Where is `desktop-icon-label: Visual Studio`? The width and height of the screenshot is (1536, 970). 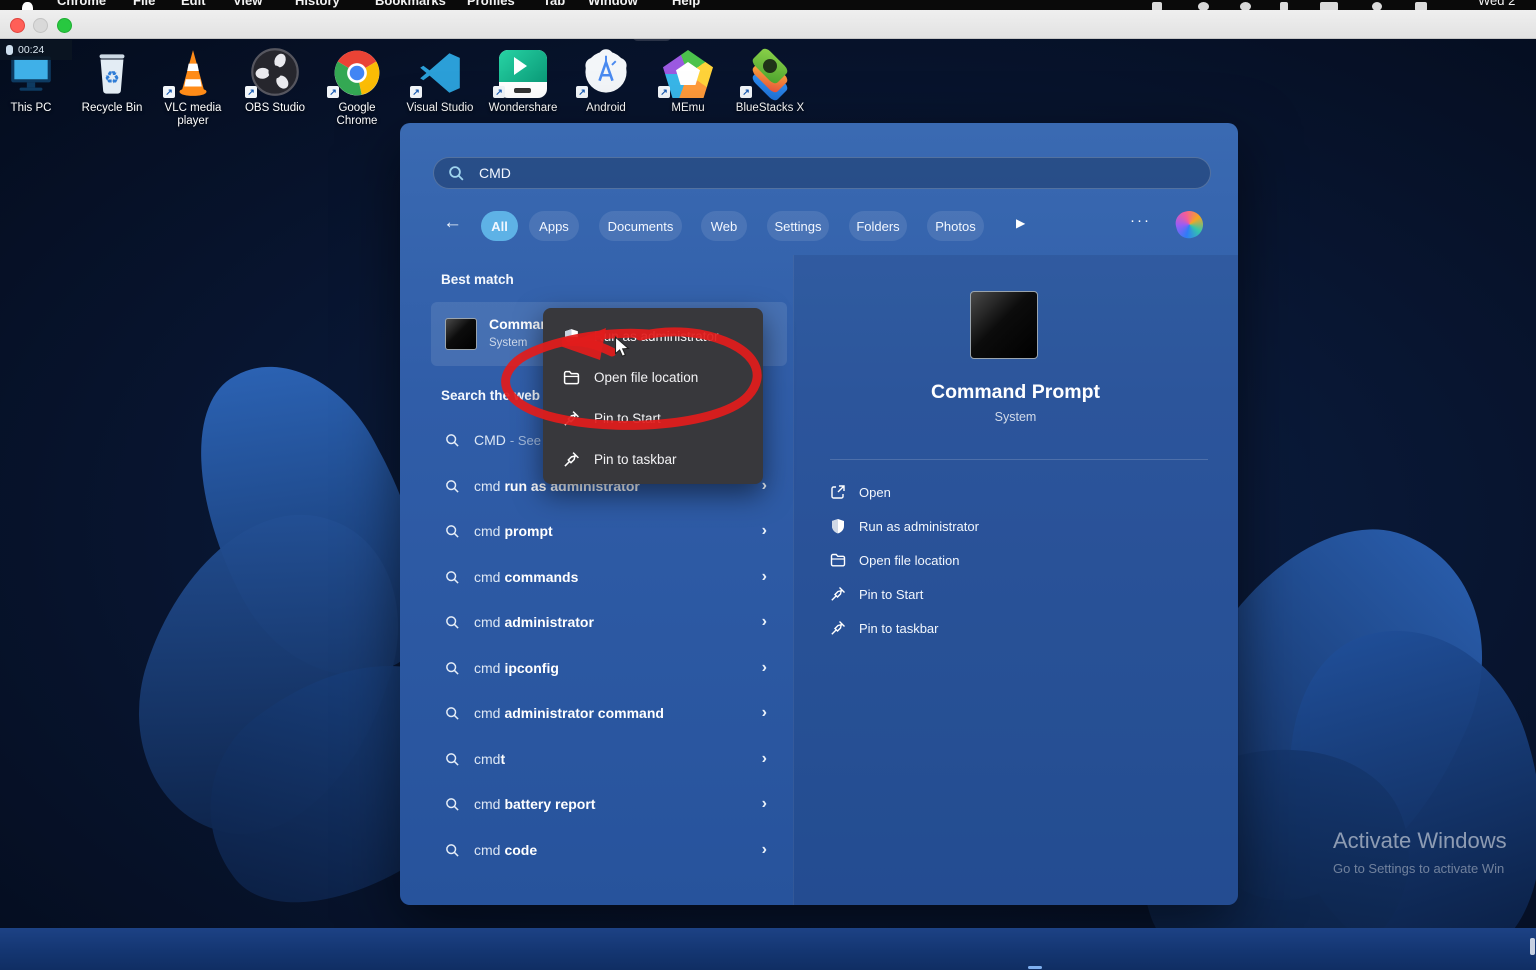
desktop-icon-label: Visual Studio is located at coordinates (440, 108).